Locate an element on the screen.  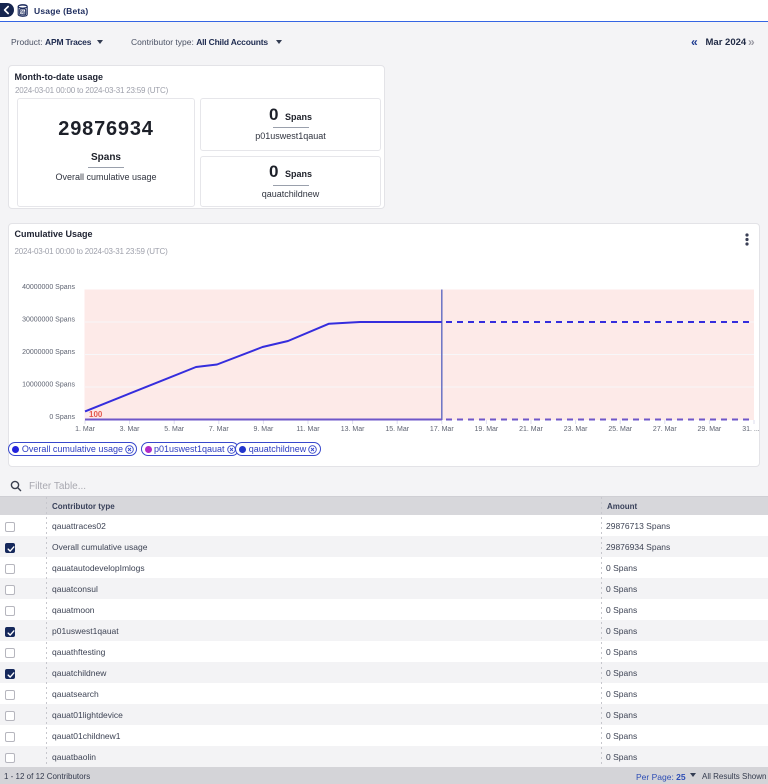
svg-text: 9. Mar is located at coordinates (263, 429).